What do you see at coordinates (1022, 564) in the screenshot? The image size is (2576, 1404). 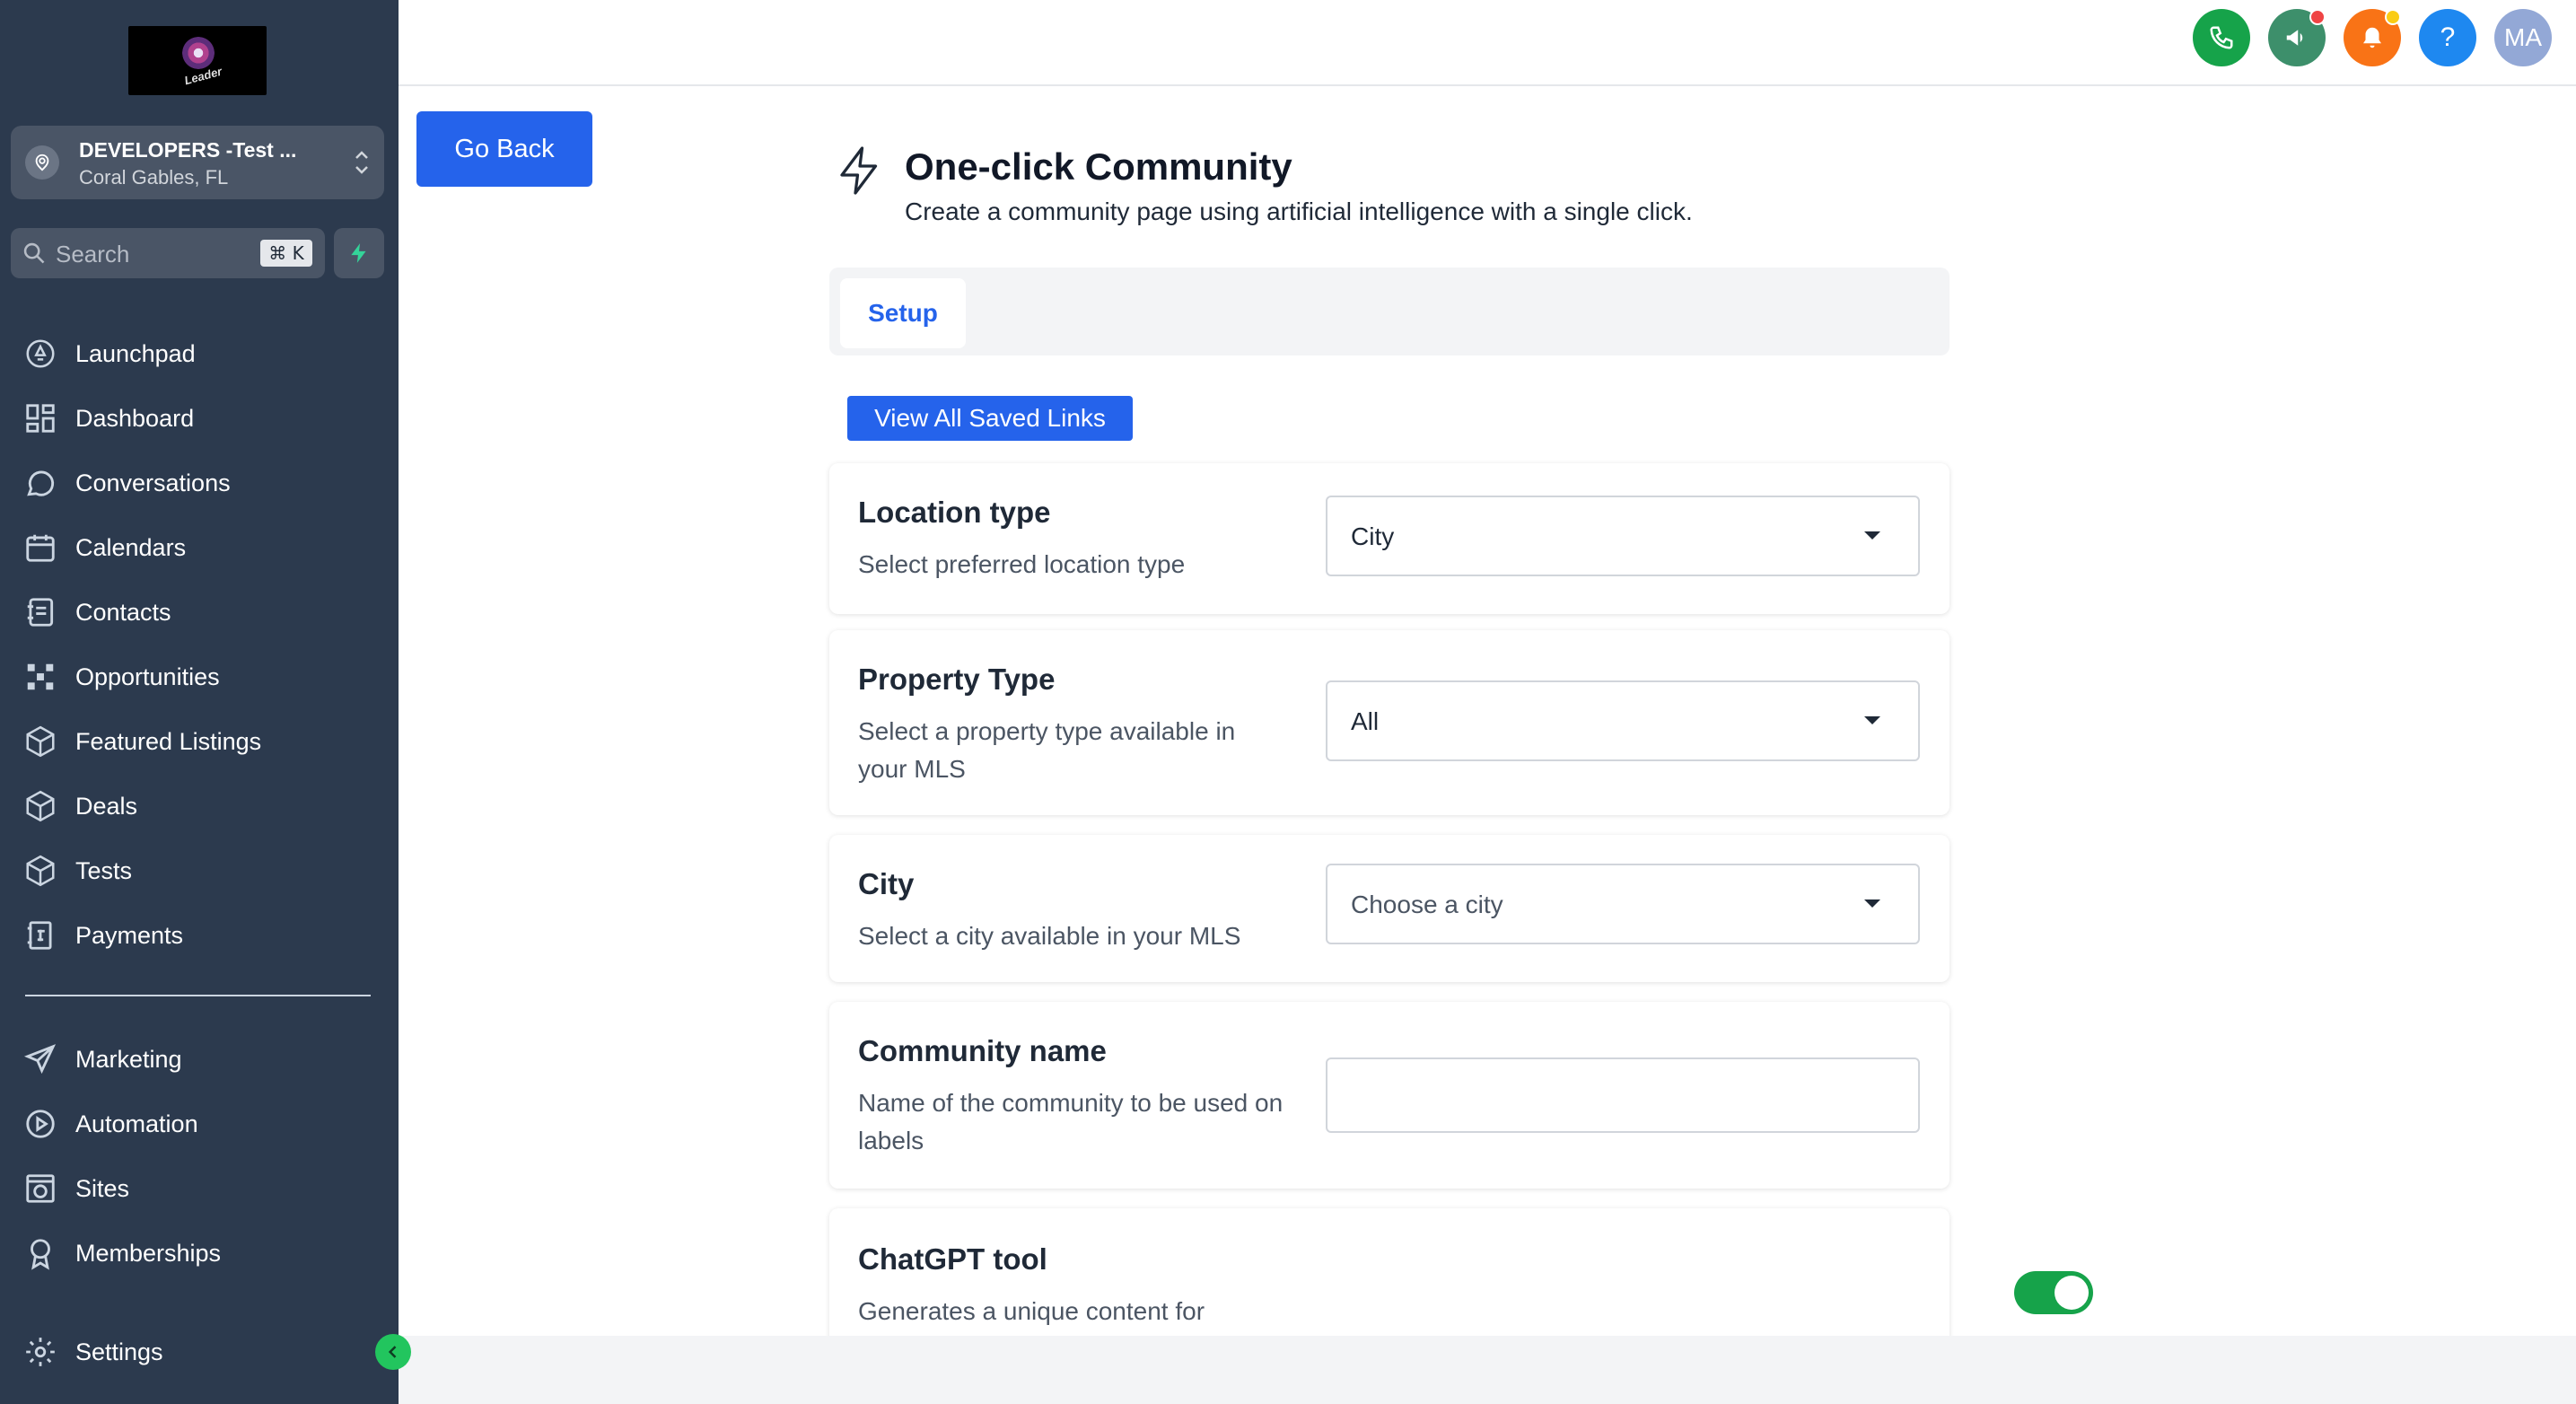 I see `location-type-desc: Select preferred location type` at bounding box center [1022, 564].